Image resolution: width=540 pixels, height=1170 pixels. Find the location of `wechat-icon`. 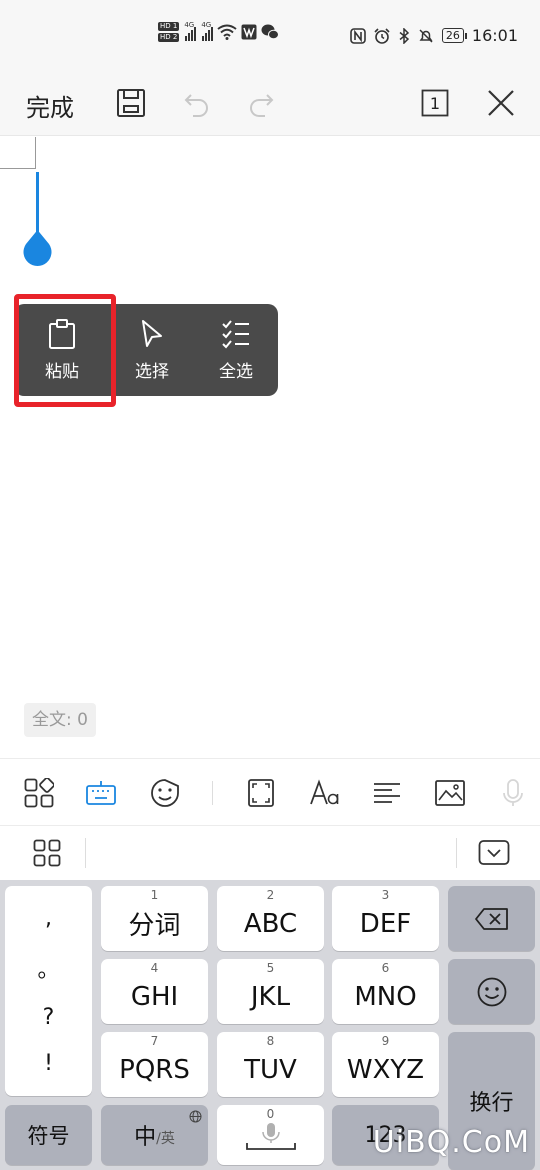

wechat-icon is located at coordinates (270, 32).